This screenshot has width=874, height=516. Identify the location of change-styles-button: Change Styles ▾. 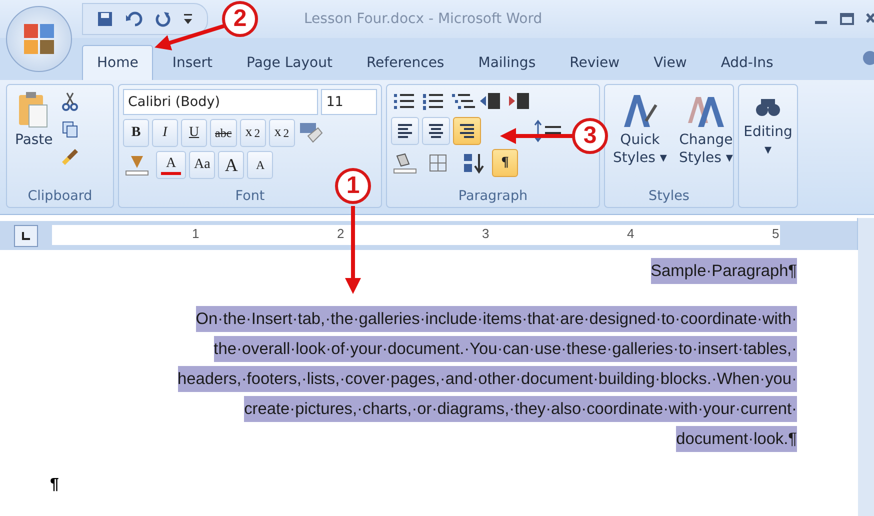
(705, 135).